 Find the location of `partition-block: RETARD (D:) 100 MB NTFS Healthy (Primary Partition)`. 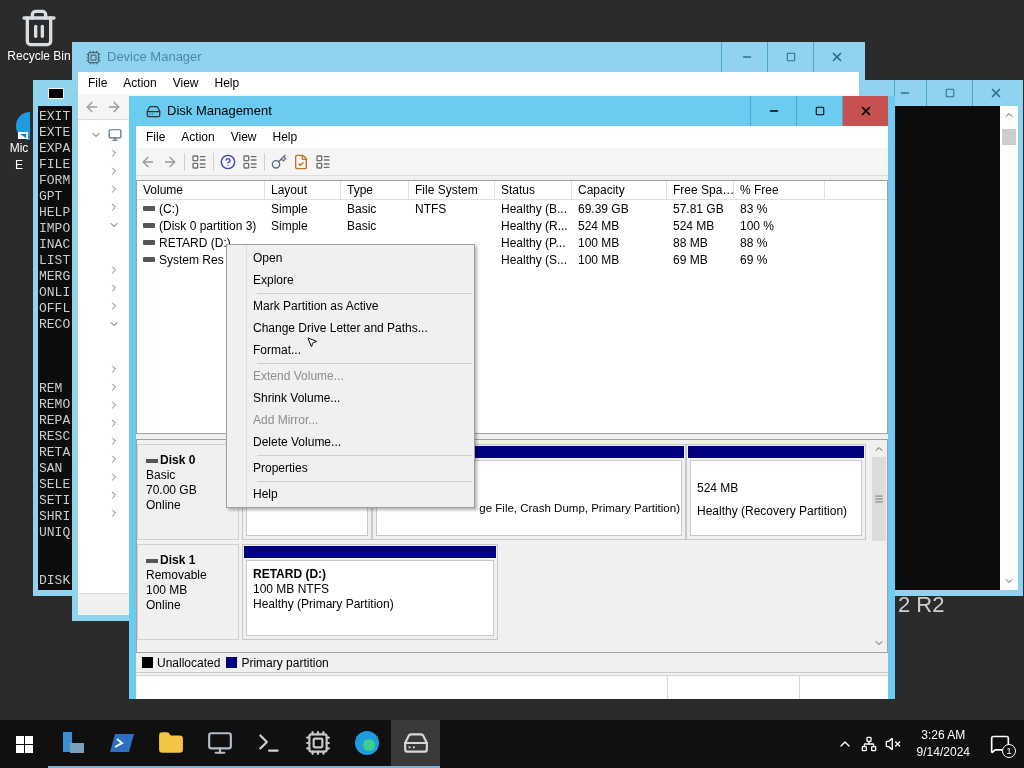

partition-block: RETARD (D:) 100 MB NTFS Healthy (Primary Partition) is located at coordinates (370, 592).